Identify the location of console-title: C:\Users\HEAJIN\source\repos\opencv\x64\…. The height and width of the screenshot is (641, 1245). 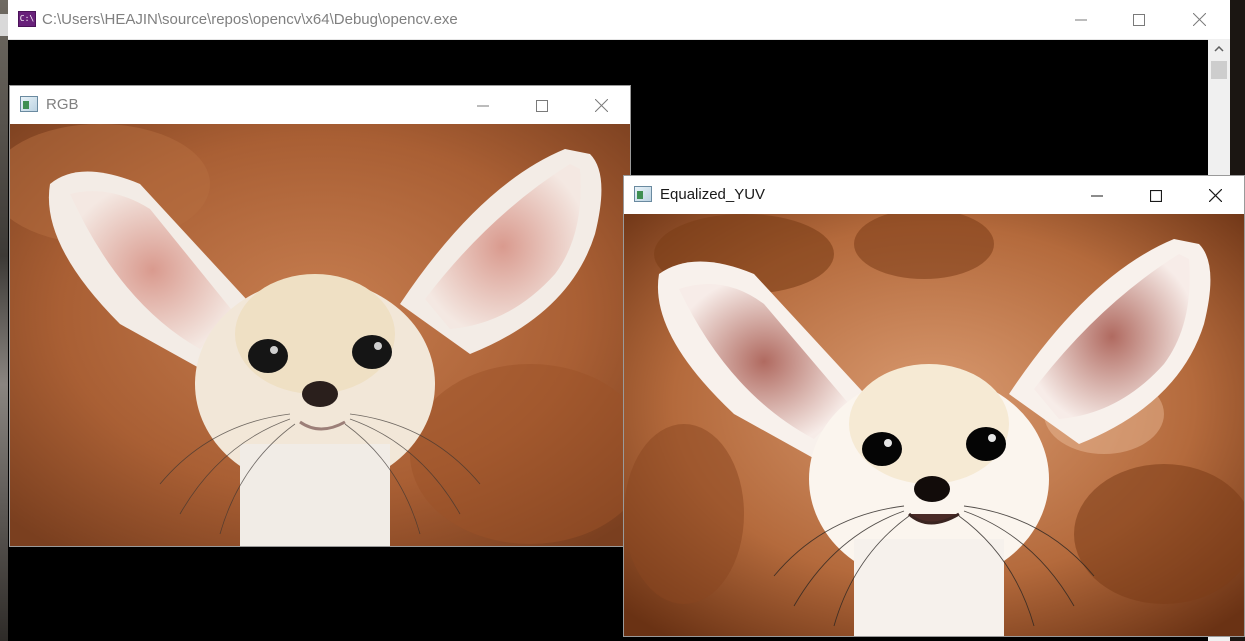
(250, 19).